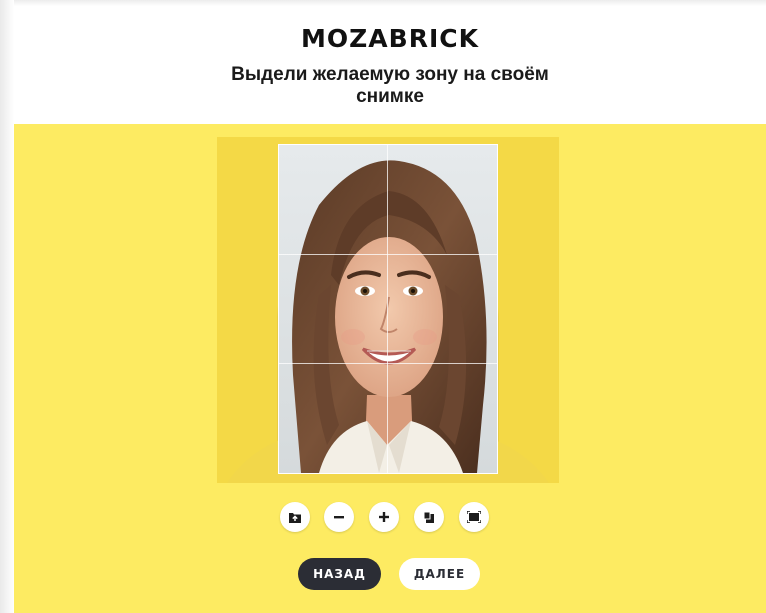  I want to click on zoom-out-button, so click(339, 517).